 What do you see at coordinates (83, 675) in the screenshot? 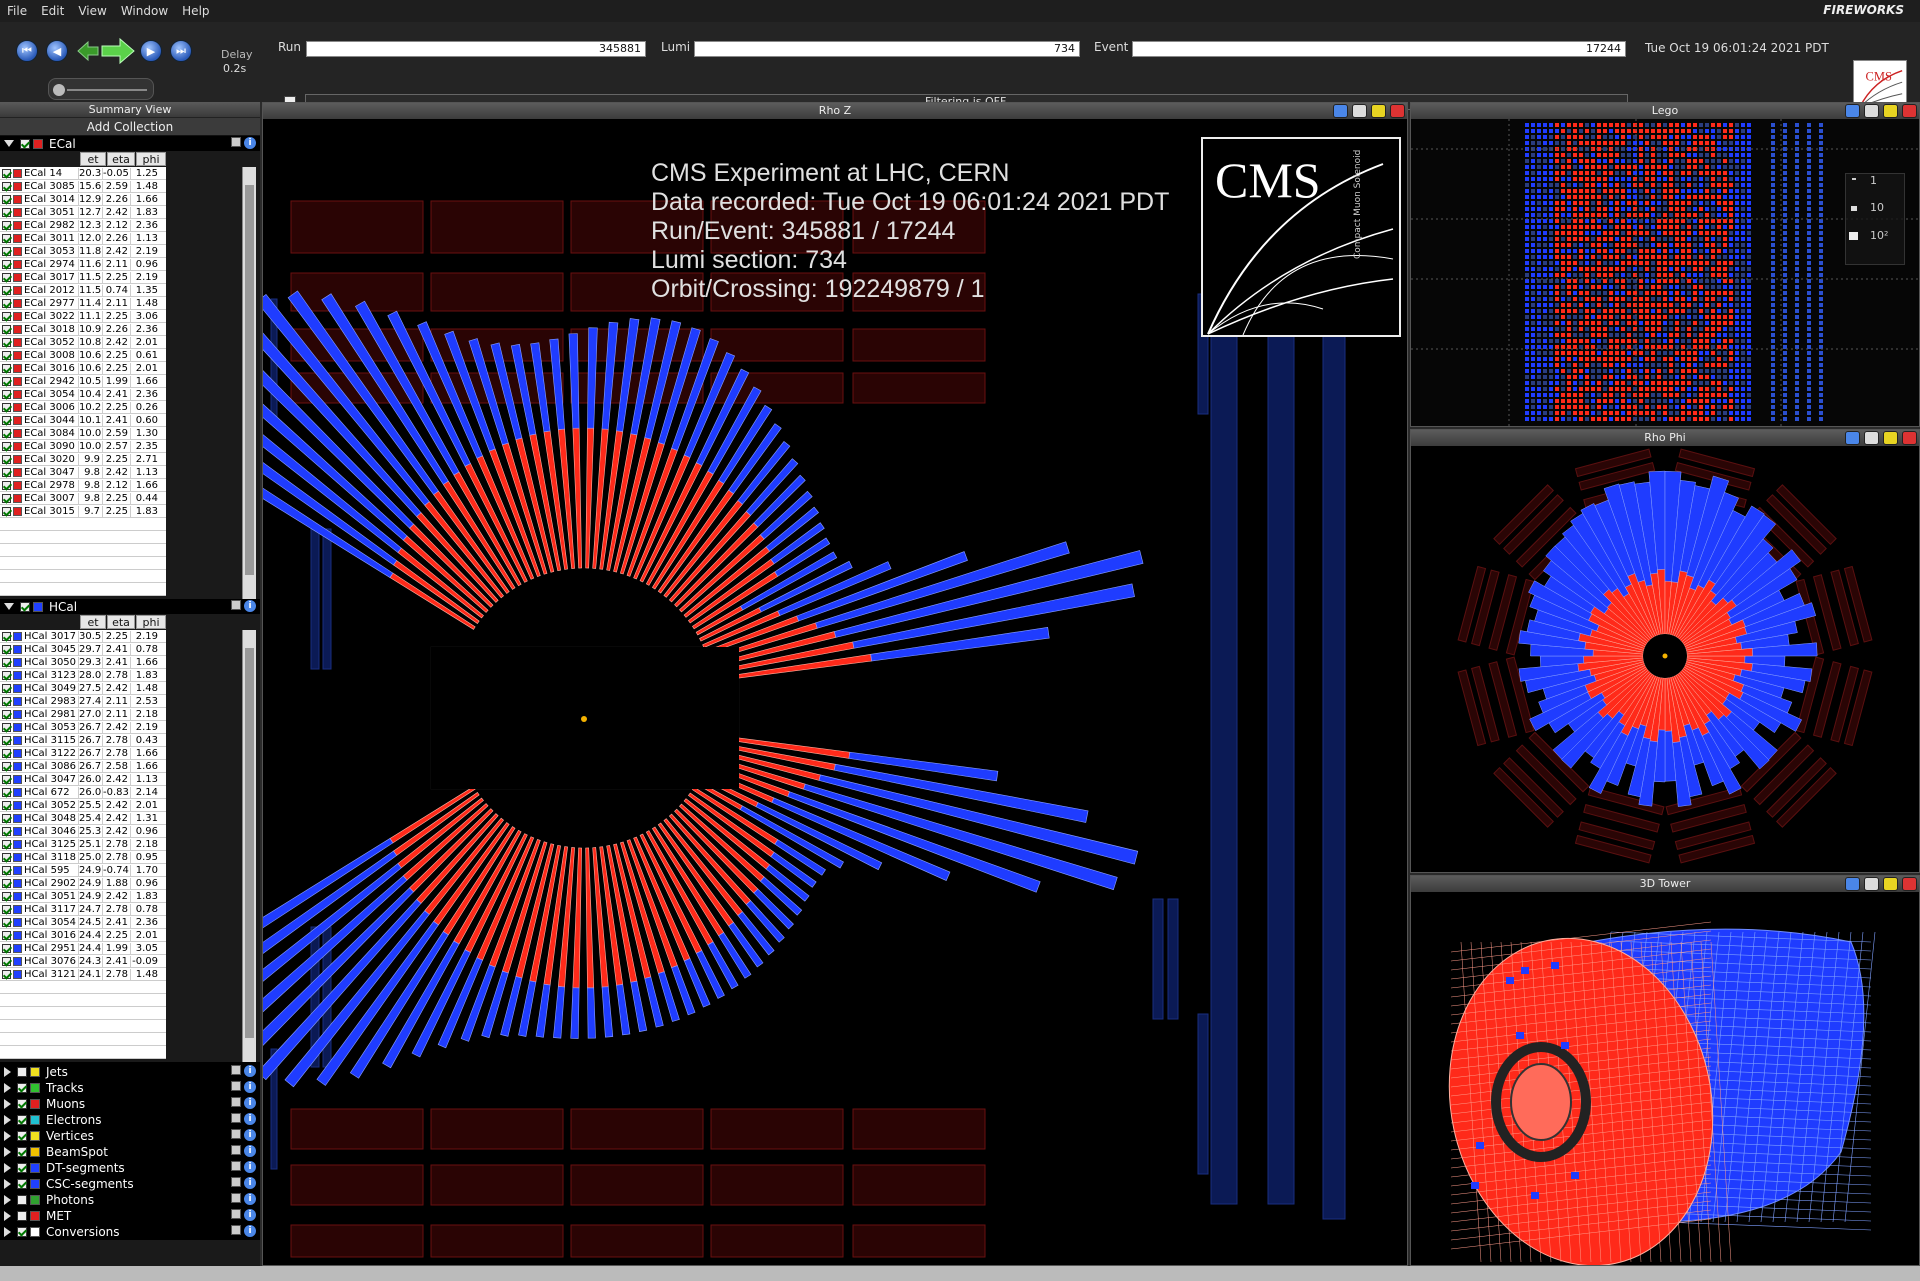
I see `table-row: HCal 3123 28.0 2.78 1.83` at bounding box center [83, 675].